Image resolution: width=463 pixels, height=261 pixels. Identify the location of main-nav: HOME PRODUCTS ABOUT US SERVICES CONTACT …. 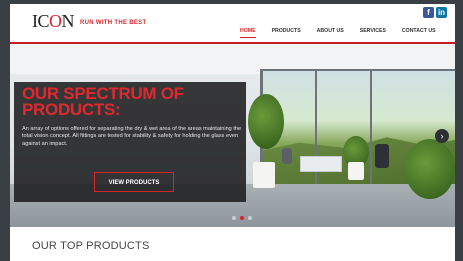
(338, 33).